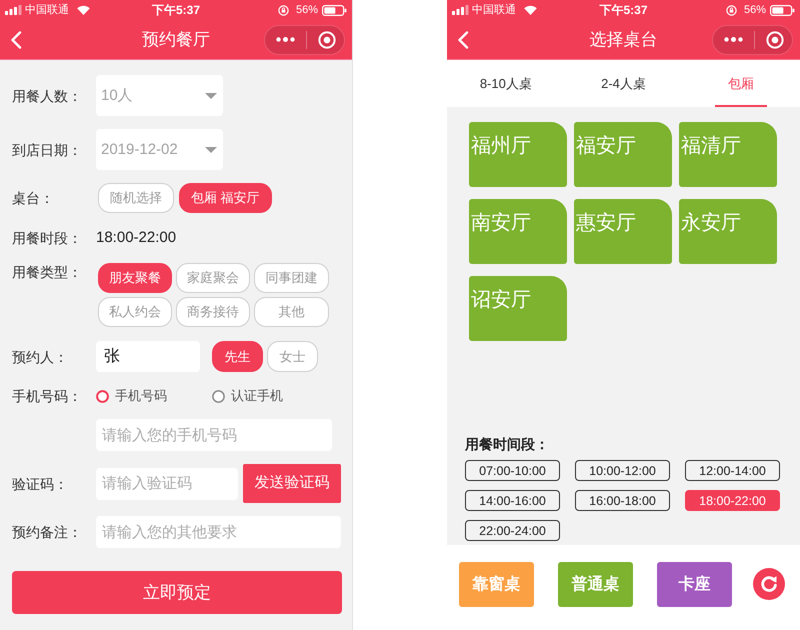  Describe the element at coordinates (237, 356) in the screenshot. I see `option-button: 先生` at that location.